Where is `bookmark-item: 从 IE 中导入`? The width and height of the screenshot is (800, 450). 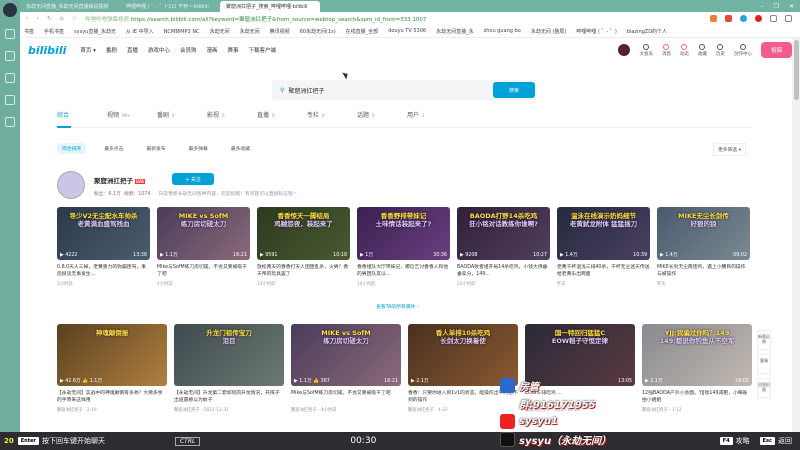
bookmark-item: 从 IE 中导入 is located at coordinates (140, 31).